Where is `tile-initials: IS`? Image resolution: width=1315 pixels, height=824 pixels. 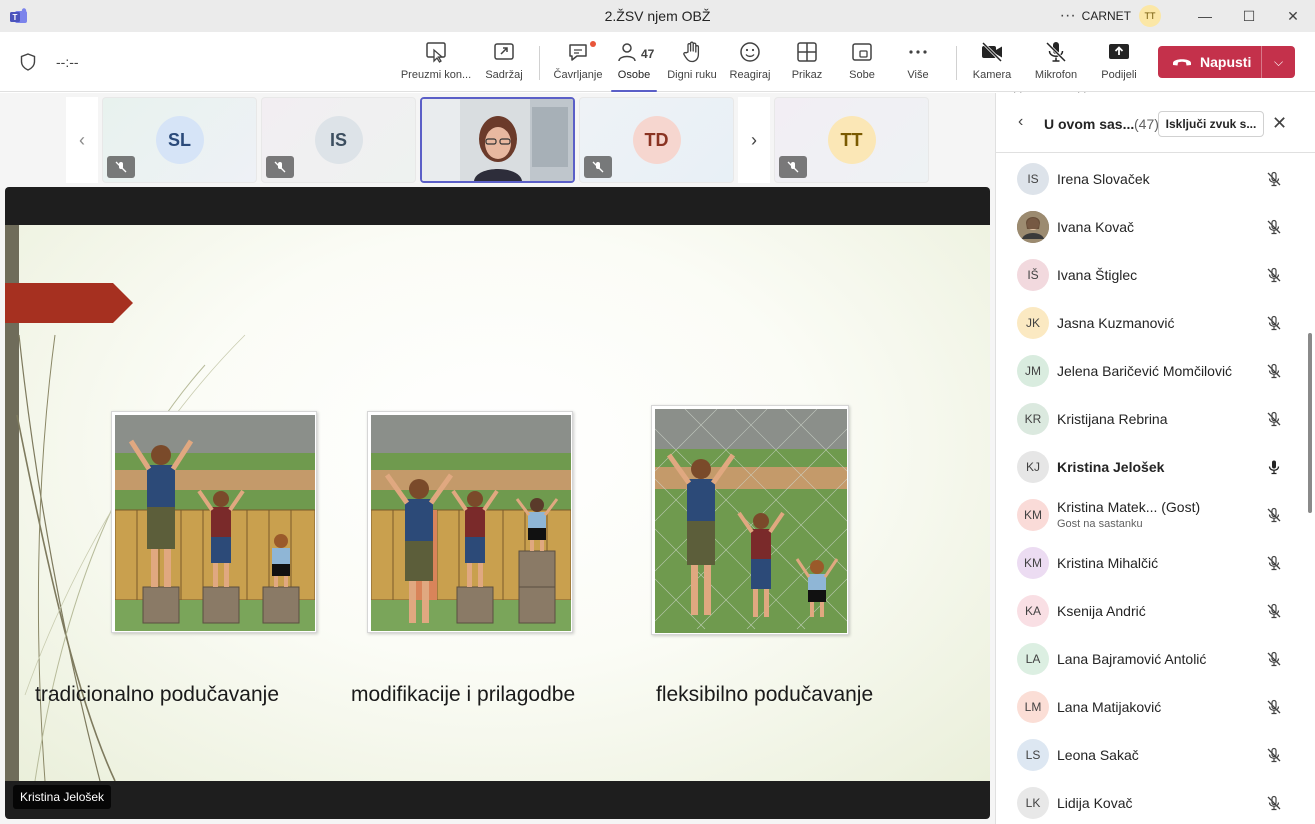 tile-initials: IS is located at coordinates (338, 140).